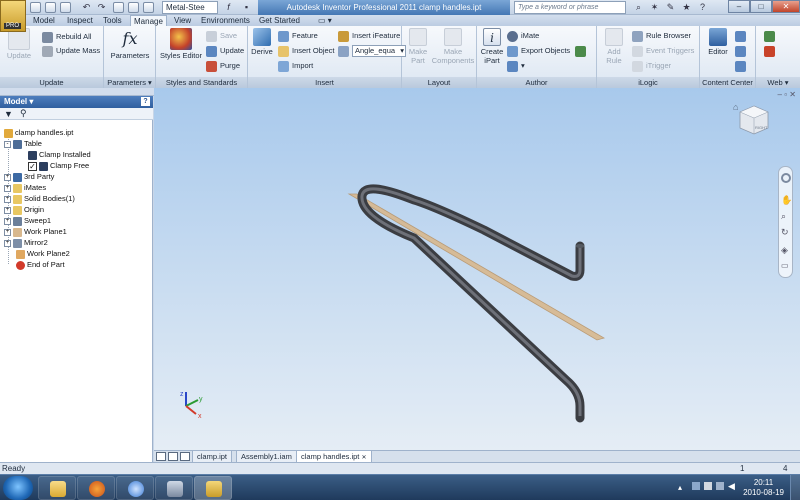 The width and height of the screenshot is (800, 500). I want to click on make-part-button: Make Part, so click(418, 46).